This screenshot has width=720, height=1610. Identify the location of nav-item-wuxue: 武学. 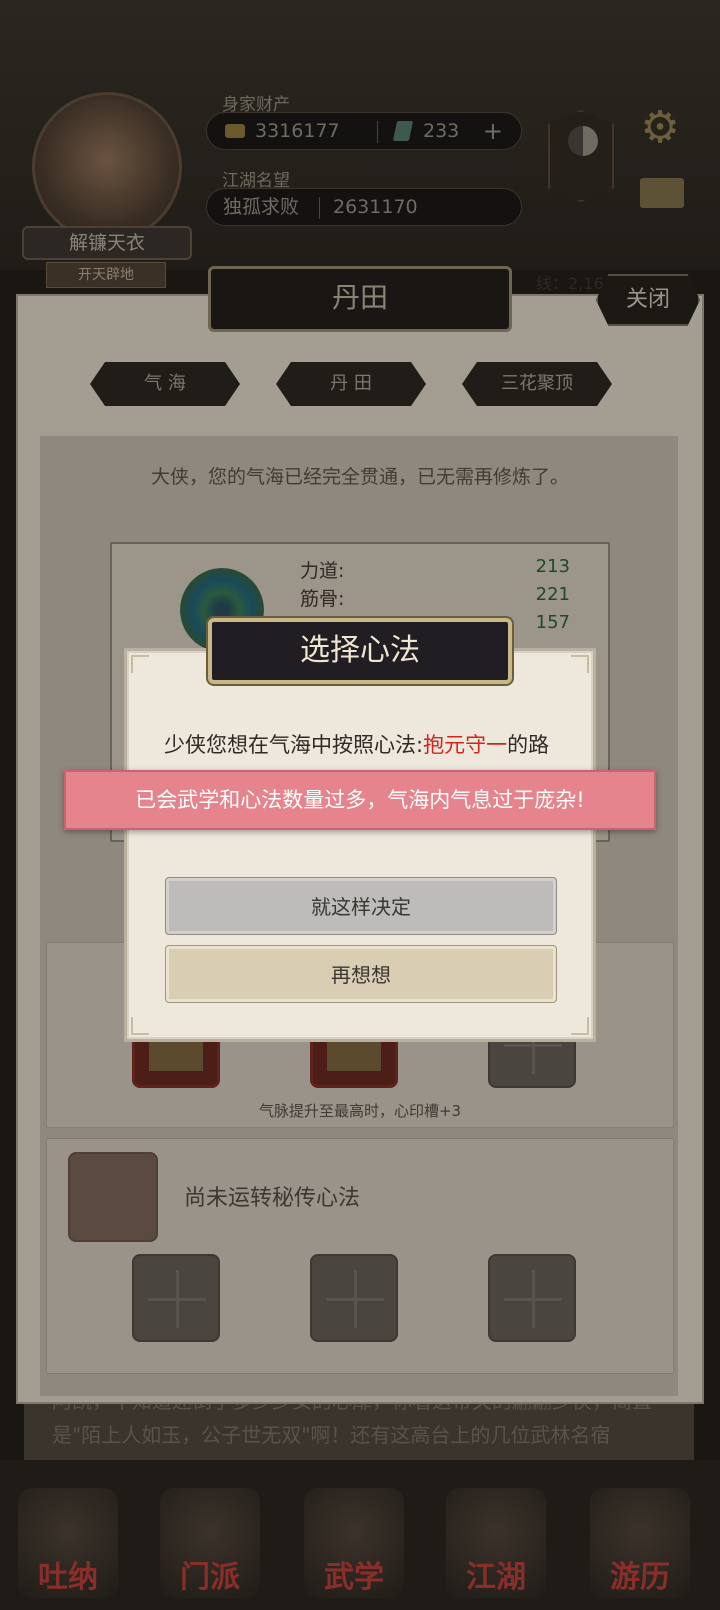
(354, 1543).